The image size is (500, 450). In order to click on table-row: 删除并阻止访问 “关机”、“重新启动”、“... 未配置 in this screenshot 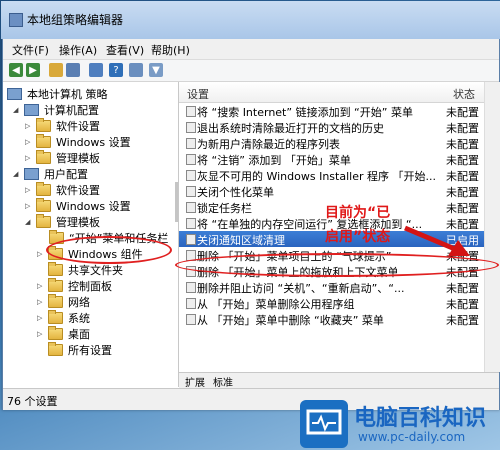, I will do `click(339, 287)`.